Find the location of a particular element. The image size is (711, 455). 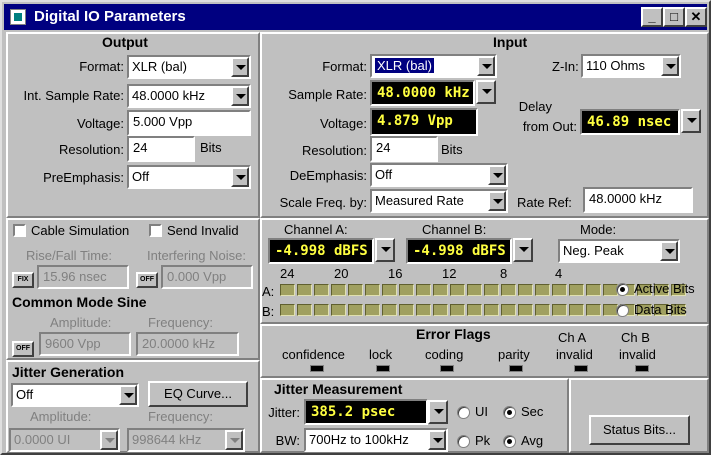

fix-button: FIX is located at coordinates (23, 280).